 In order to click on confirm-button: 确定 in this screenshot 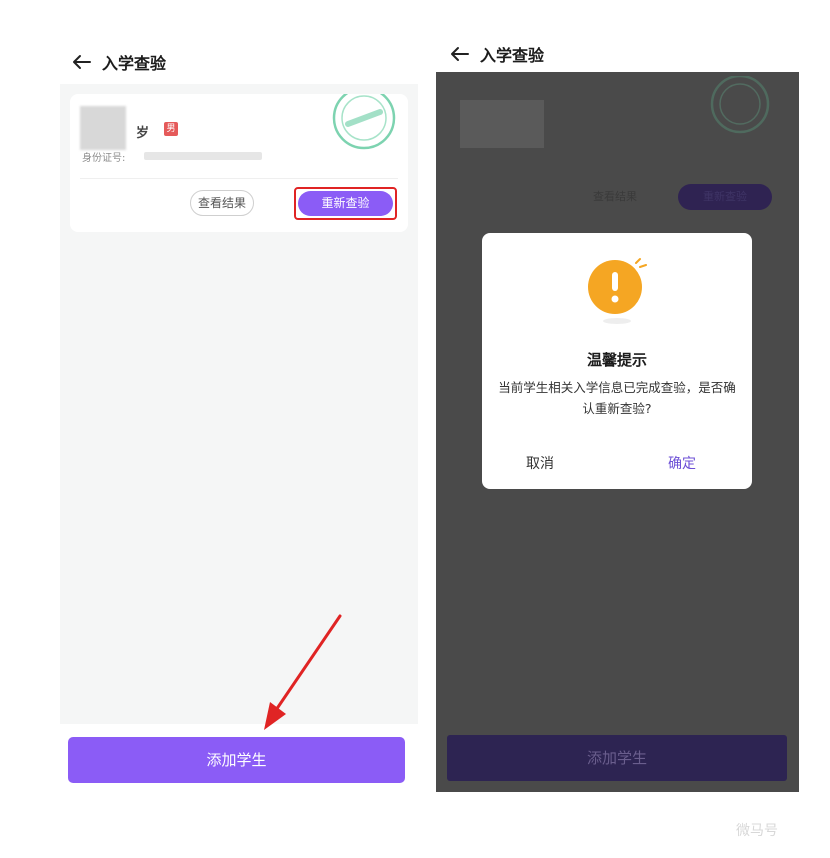, I will do `click(682, 463)`.